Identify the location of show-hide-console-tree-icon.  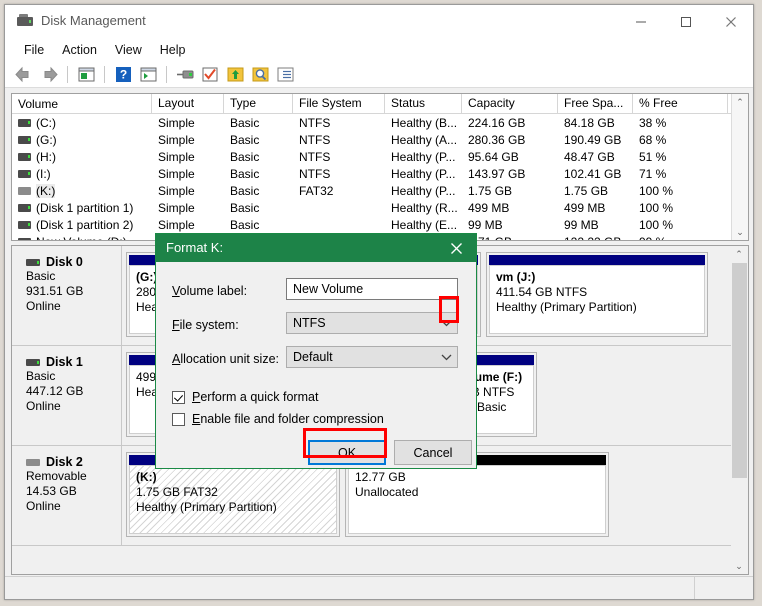
(86, 74).